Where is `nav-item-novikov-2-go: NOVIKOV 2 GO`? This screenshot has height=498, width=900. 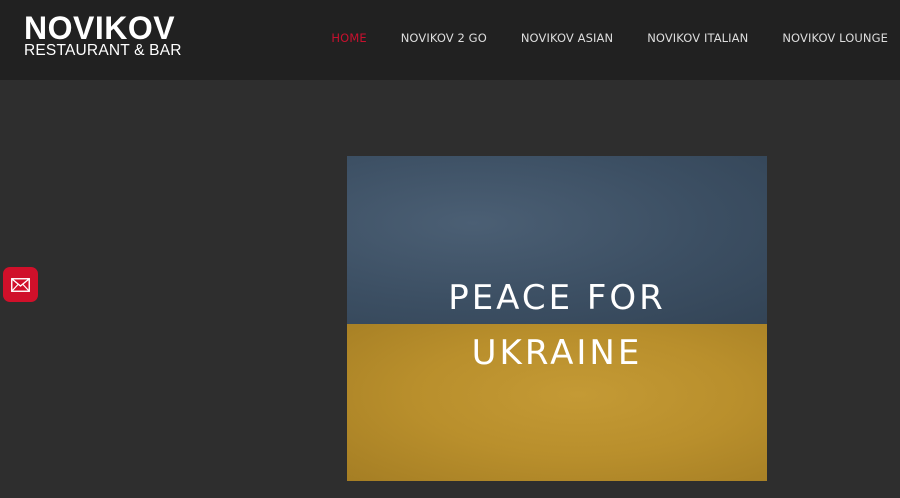
nav-item-novikov-2-go: NOVIKOV 2 GO is located at coordinates (444, 38).